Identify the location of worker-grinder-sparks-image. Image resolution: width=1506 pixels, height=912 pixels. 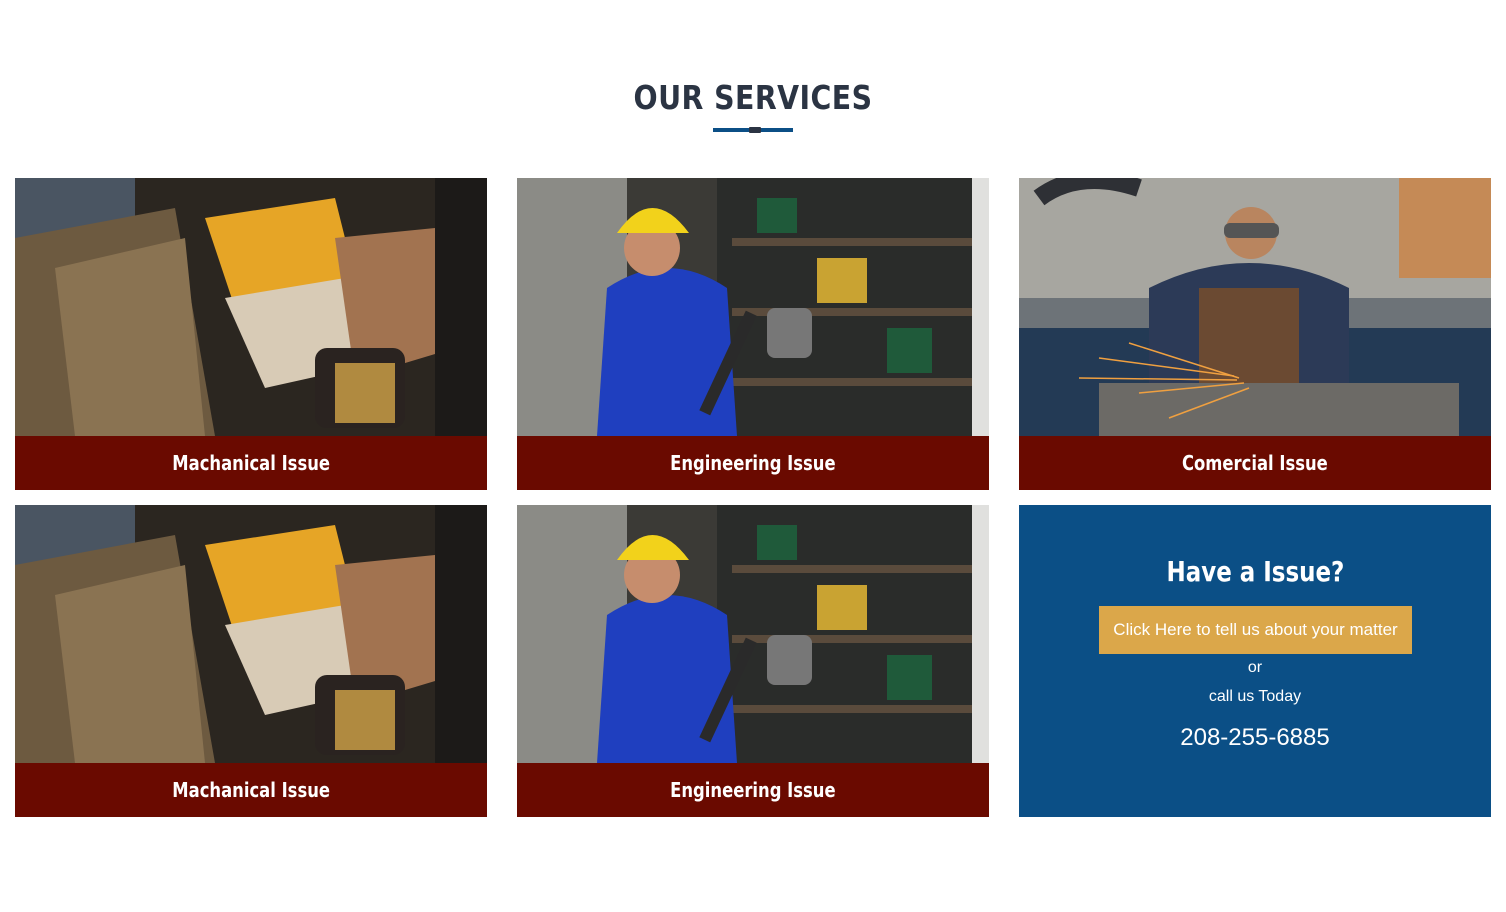
(1255, 307).